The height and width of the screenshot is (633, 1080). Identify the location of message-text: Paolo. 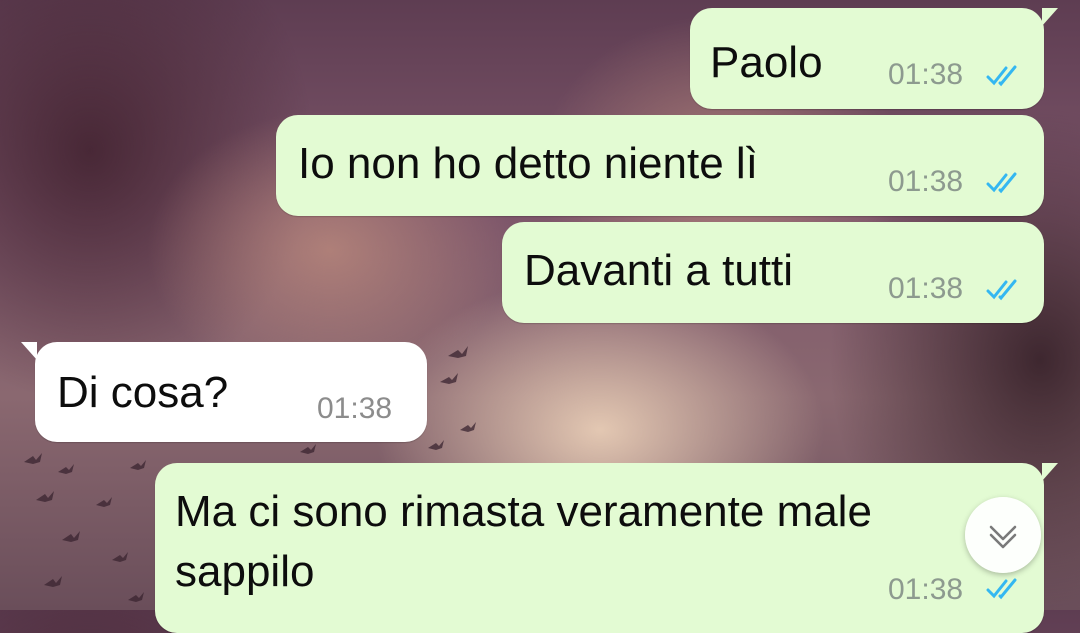
(766, 62).